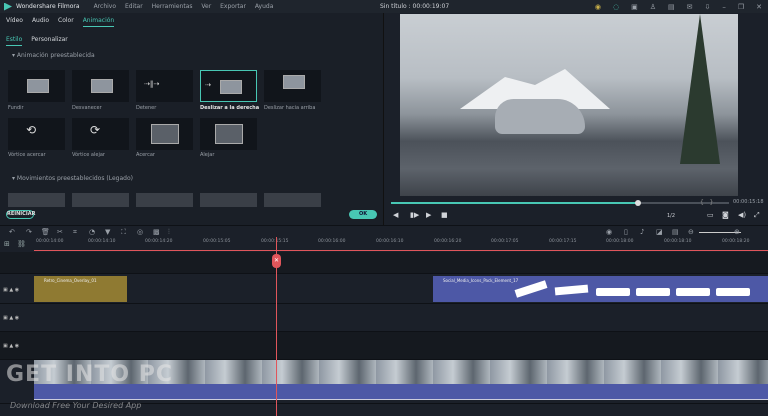 The width and height of the screenshot is (768, 416). What do you see at coordinates (384, 346) in the screenshot?
I see `track-1: ▣ ▲ ◉` at bounding box center [384, 346].